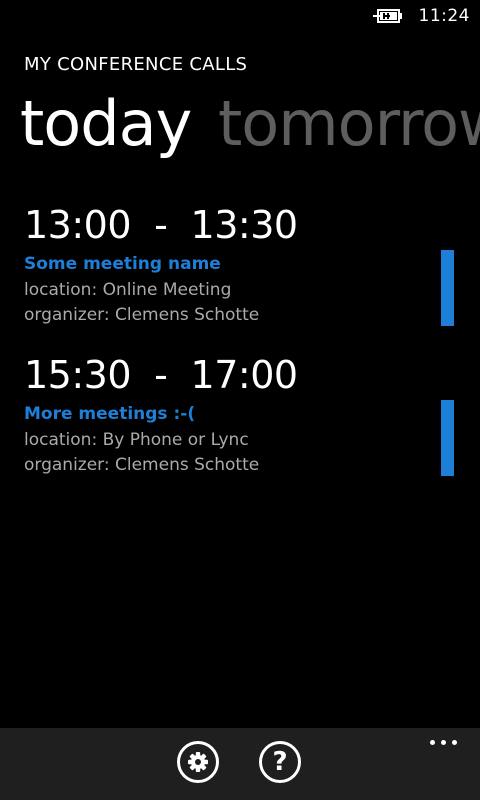 The image size is (480, 800). I want to click on settings-button, so click(198, 762).